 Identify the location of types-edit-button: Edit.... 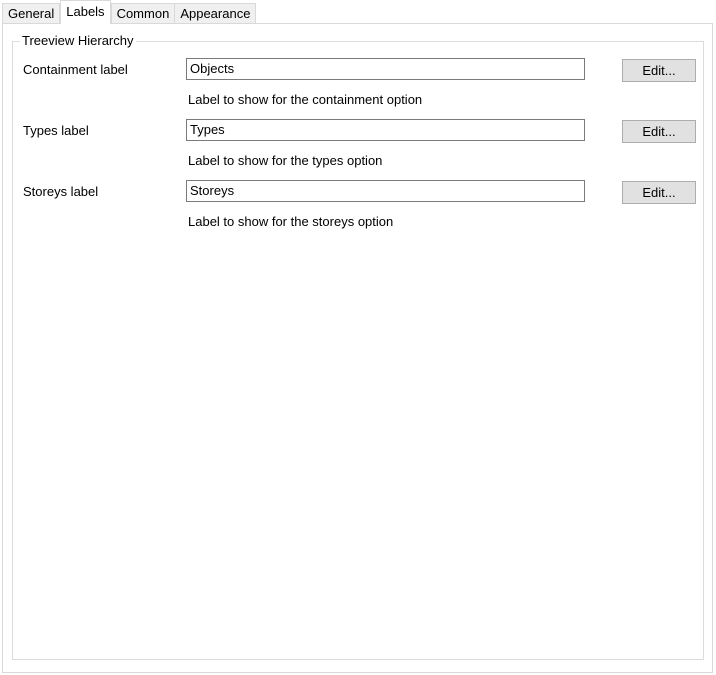
(659, 131).